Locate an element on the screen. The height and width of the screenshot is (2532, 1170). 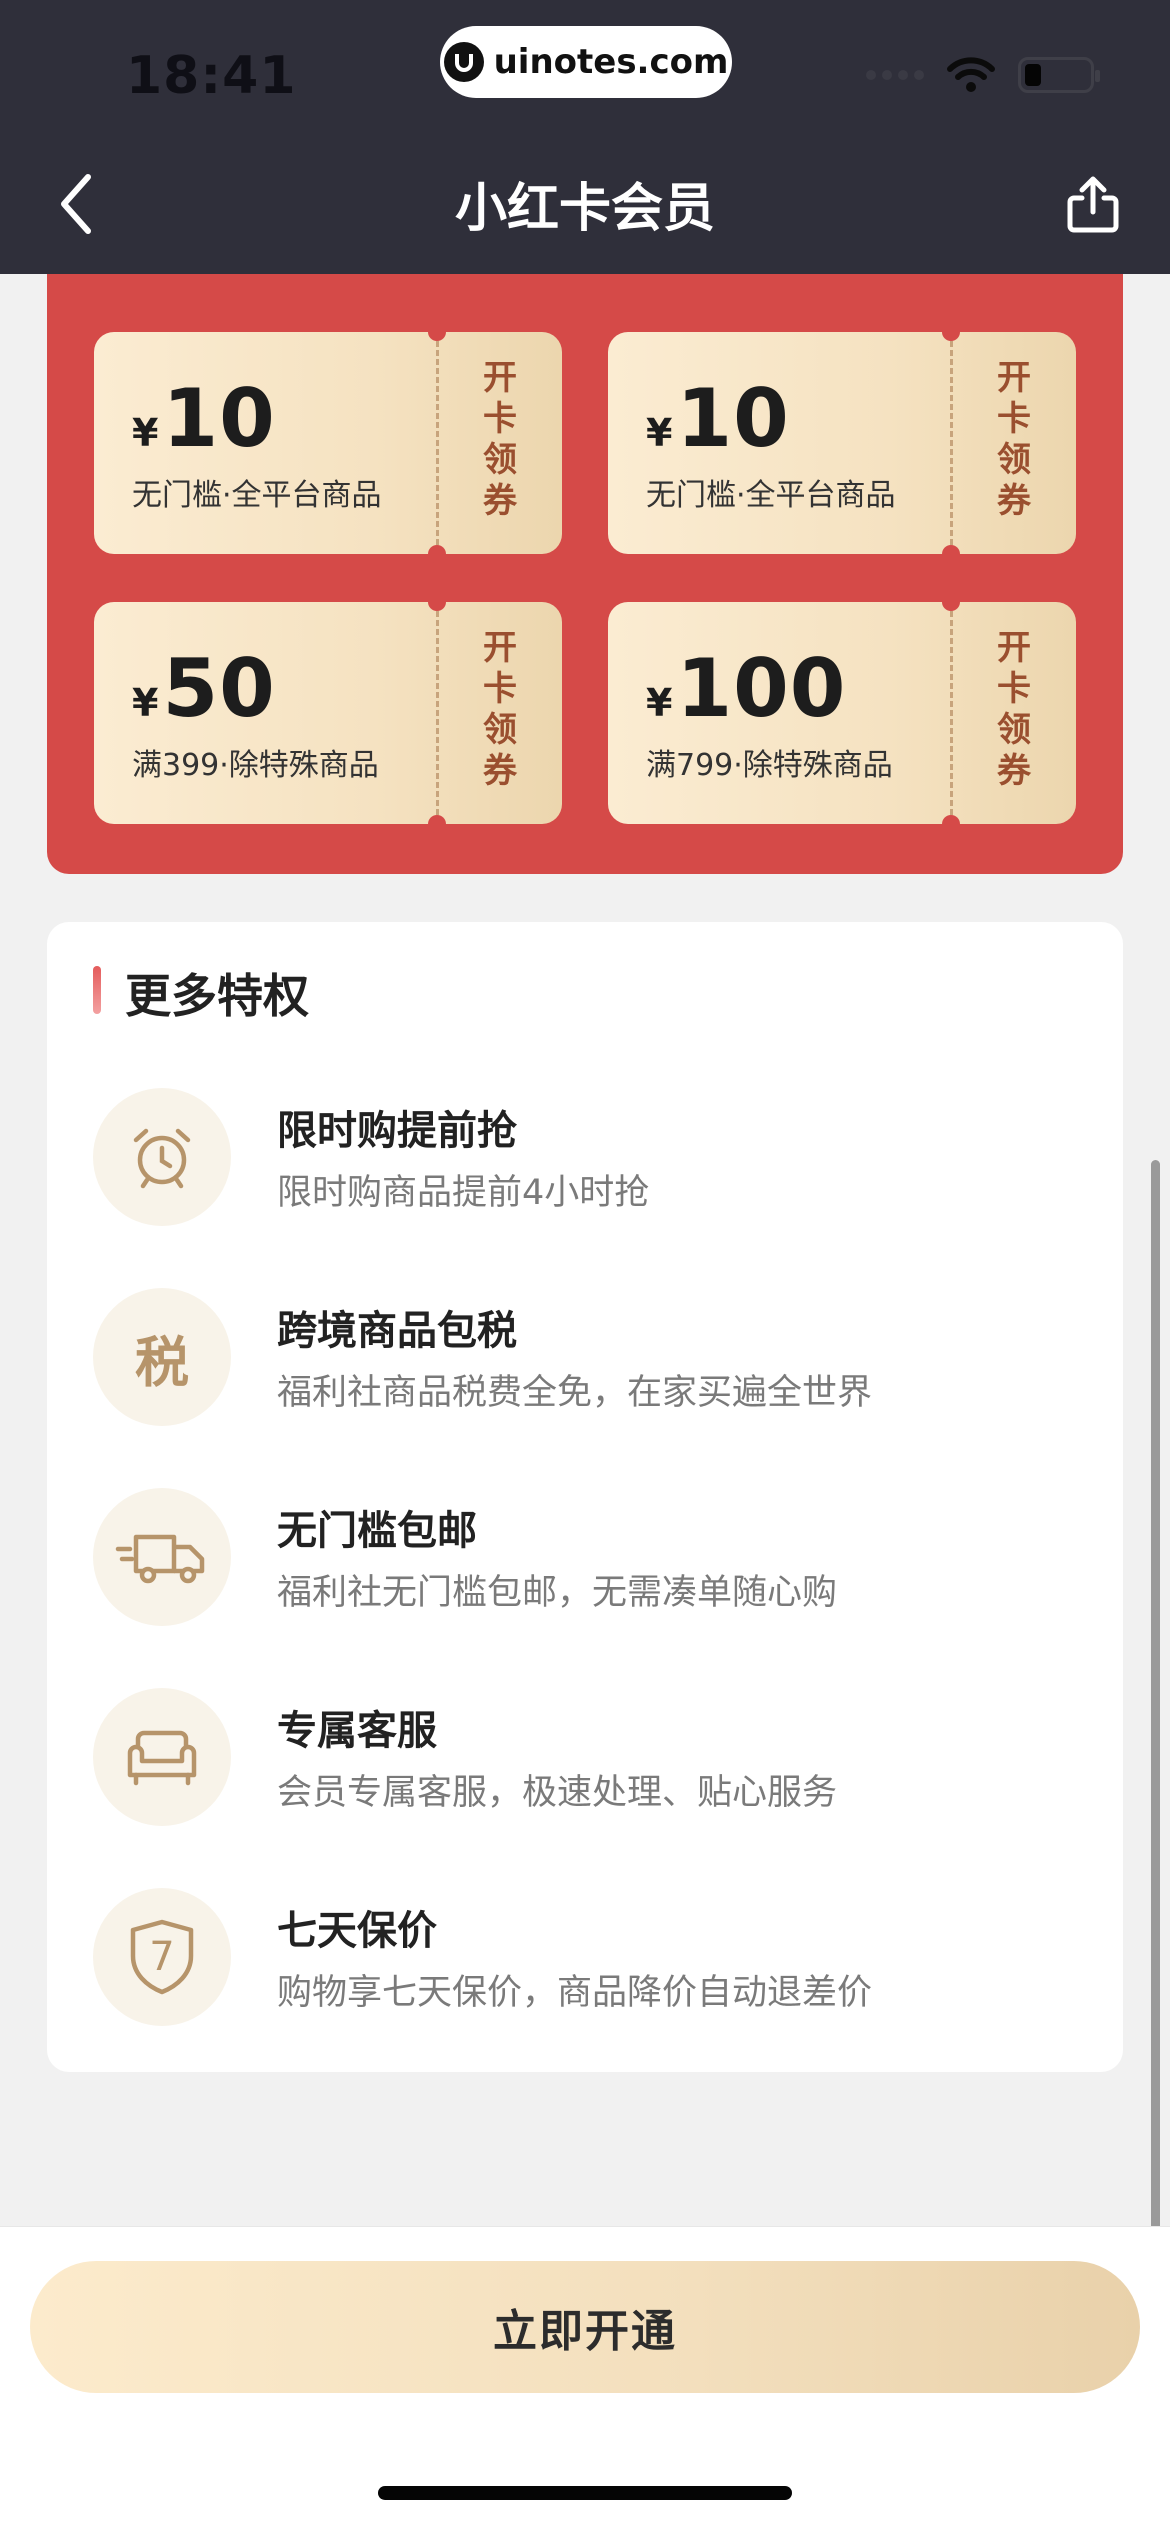
privilege-desc: 限时购商品提前4小时抢 is located at coordinates (463, 1193).